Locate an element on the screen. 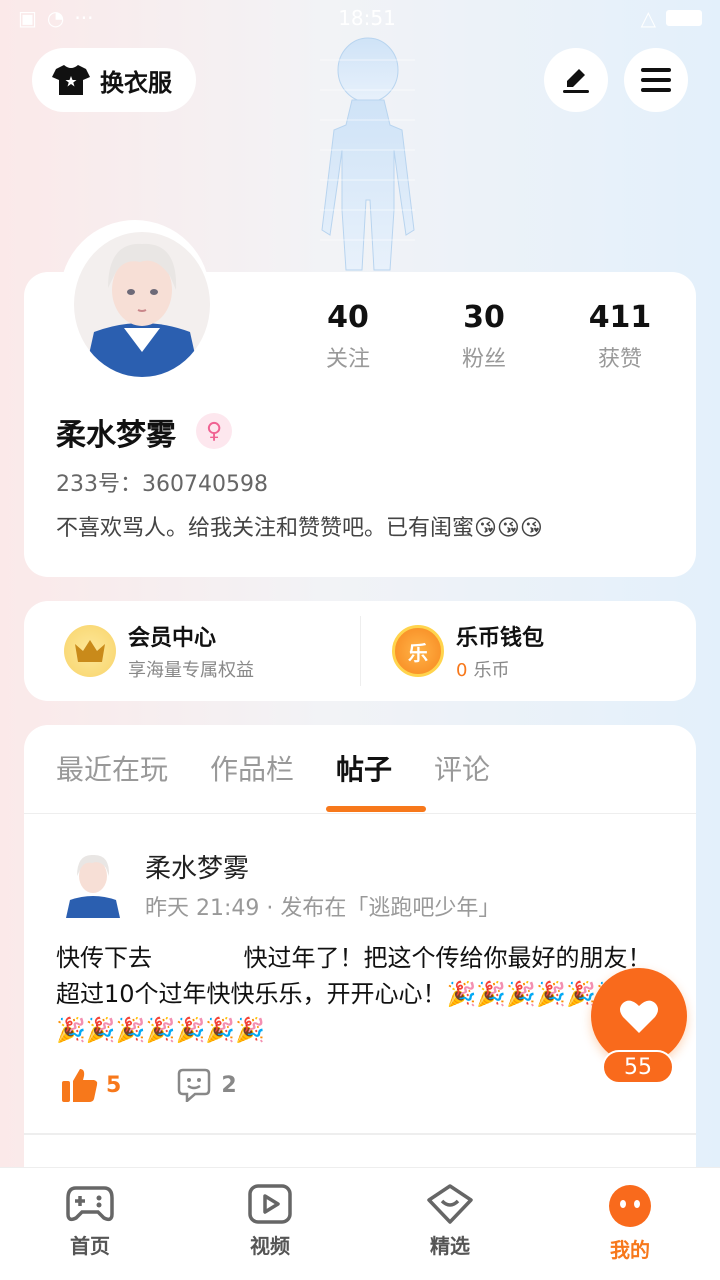  wallet-unit: 乐币 is located at coordinates (491, 670).